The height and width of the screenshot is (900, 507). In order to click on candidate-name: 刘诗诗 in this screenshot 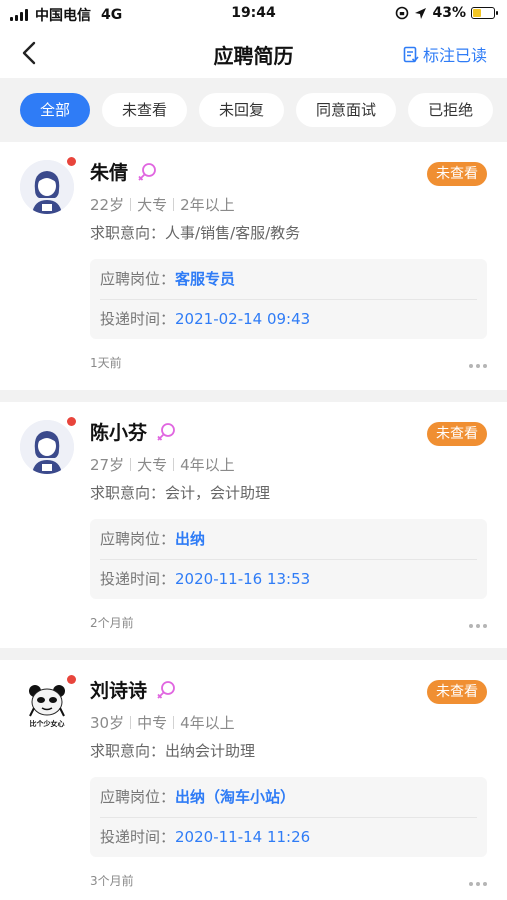, I will do `click(119, 691)`.